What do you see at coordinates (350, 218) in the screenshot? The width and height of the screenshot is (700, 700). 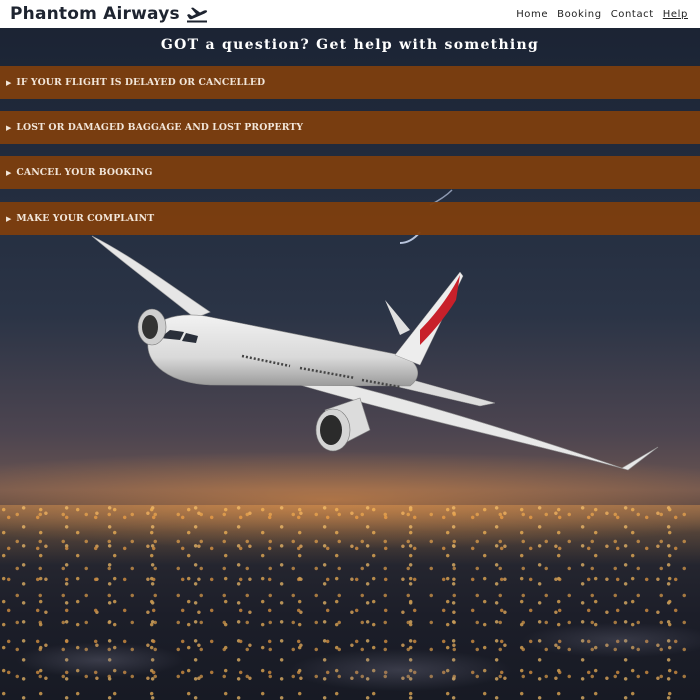 I see `faq-item-complaint: ▶ MAKE YOUR COMPLAINT` at bounding box center [350, 218].